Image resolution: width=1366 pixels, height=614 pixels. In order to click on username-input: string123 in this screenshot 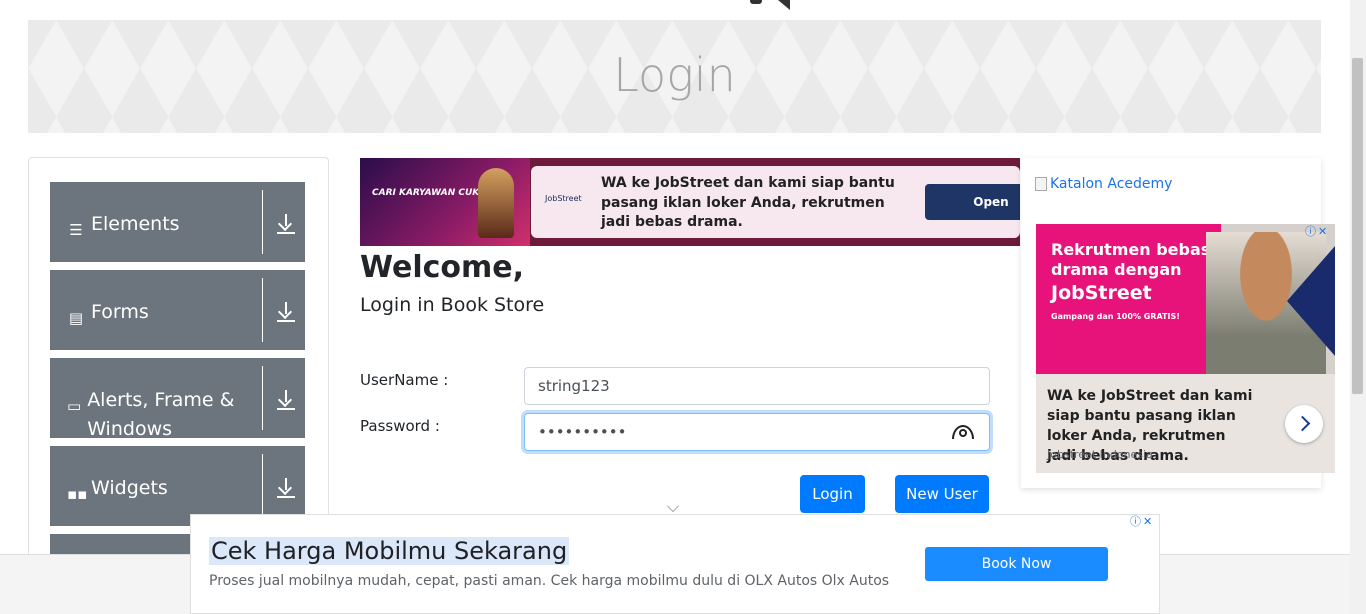, I will do `click(757, 386)`.